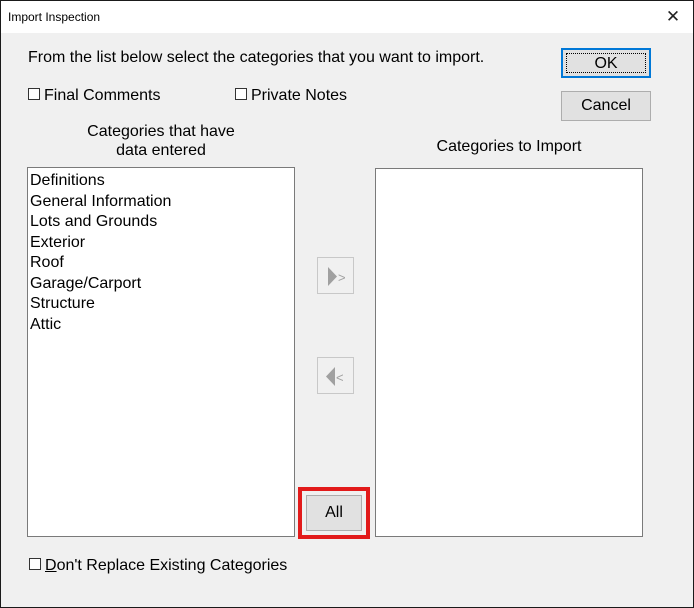 The height and width of the screenshot is (608, 694). Describe the element at coordinates (241, 94) in the screenshot. I see `private-notes-checkbox-box` at that location.